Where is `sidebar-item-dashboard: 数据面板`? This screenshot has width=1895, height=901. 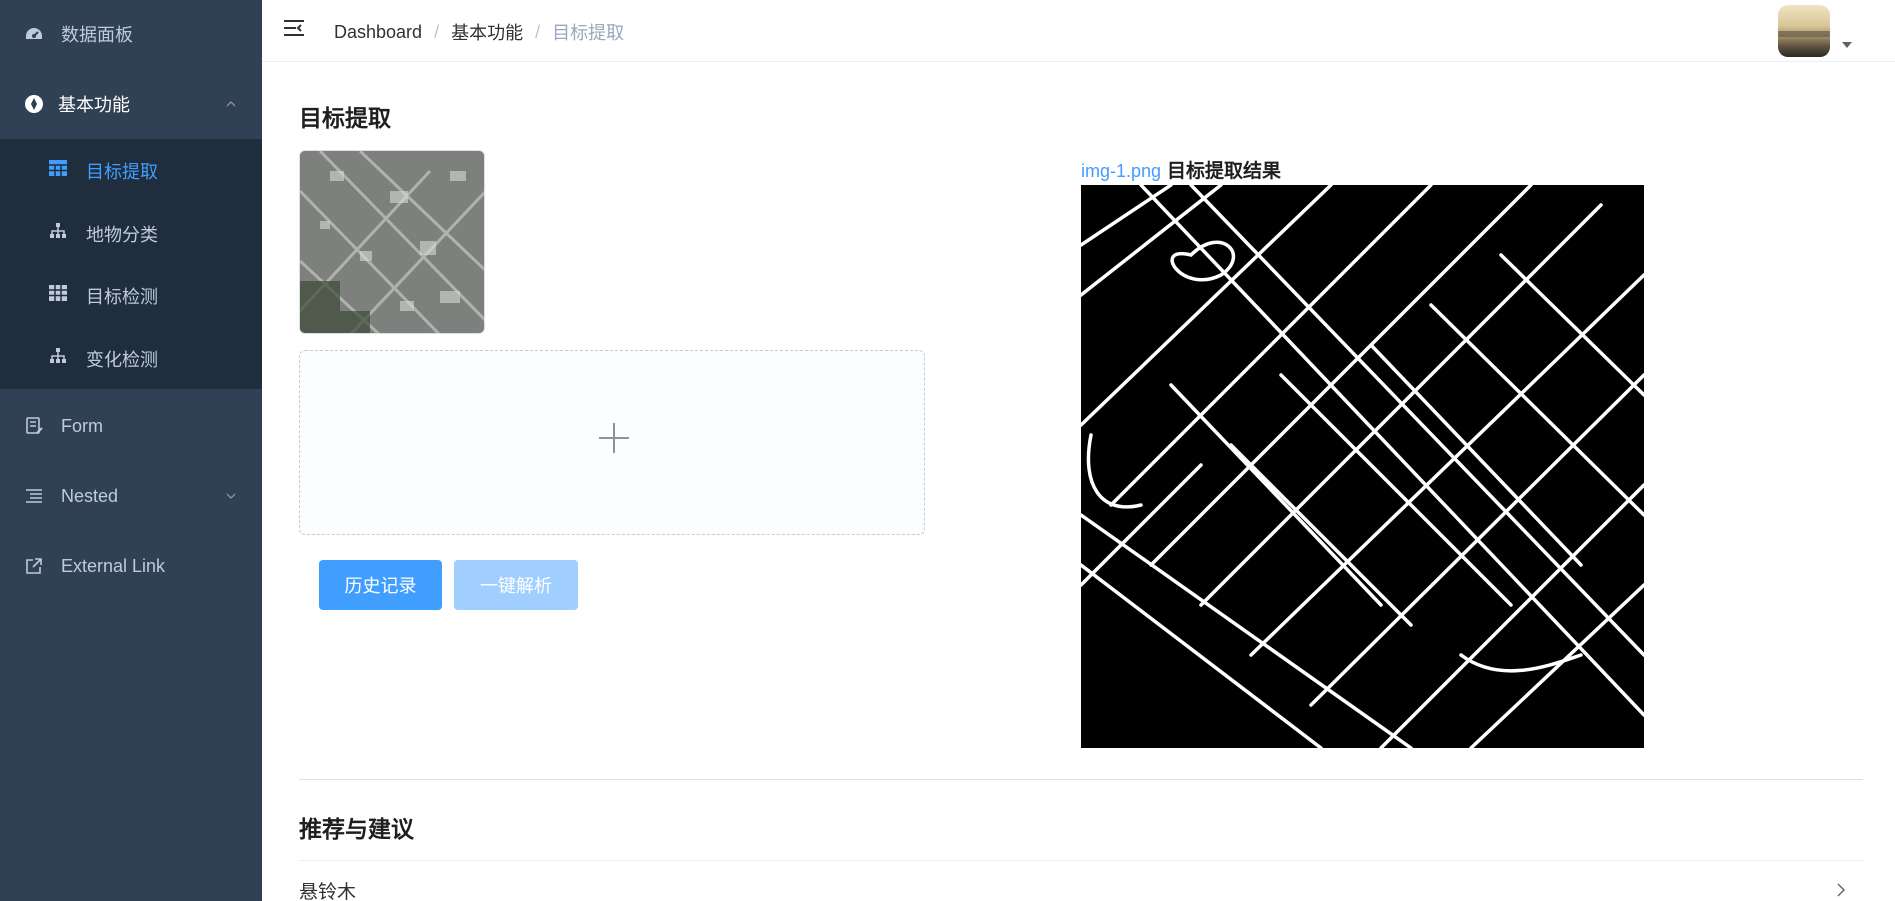 sidebar-item-dashboard: 数据面板 is located at coordinates (131, 34).